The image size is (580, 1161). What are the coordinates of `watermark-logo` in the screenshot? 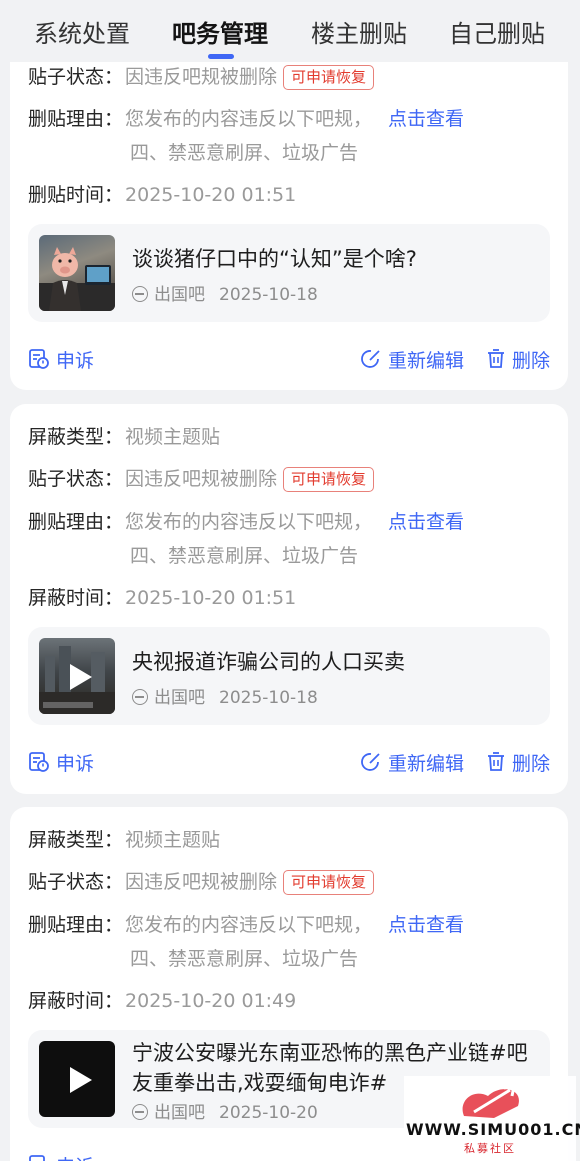 It's located at (490, 1101).